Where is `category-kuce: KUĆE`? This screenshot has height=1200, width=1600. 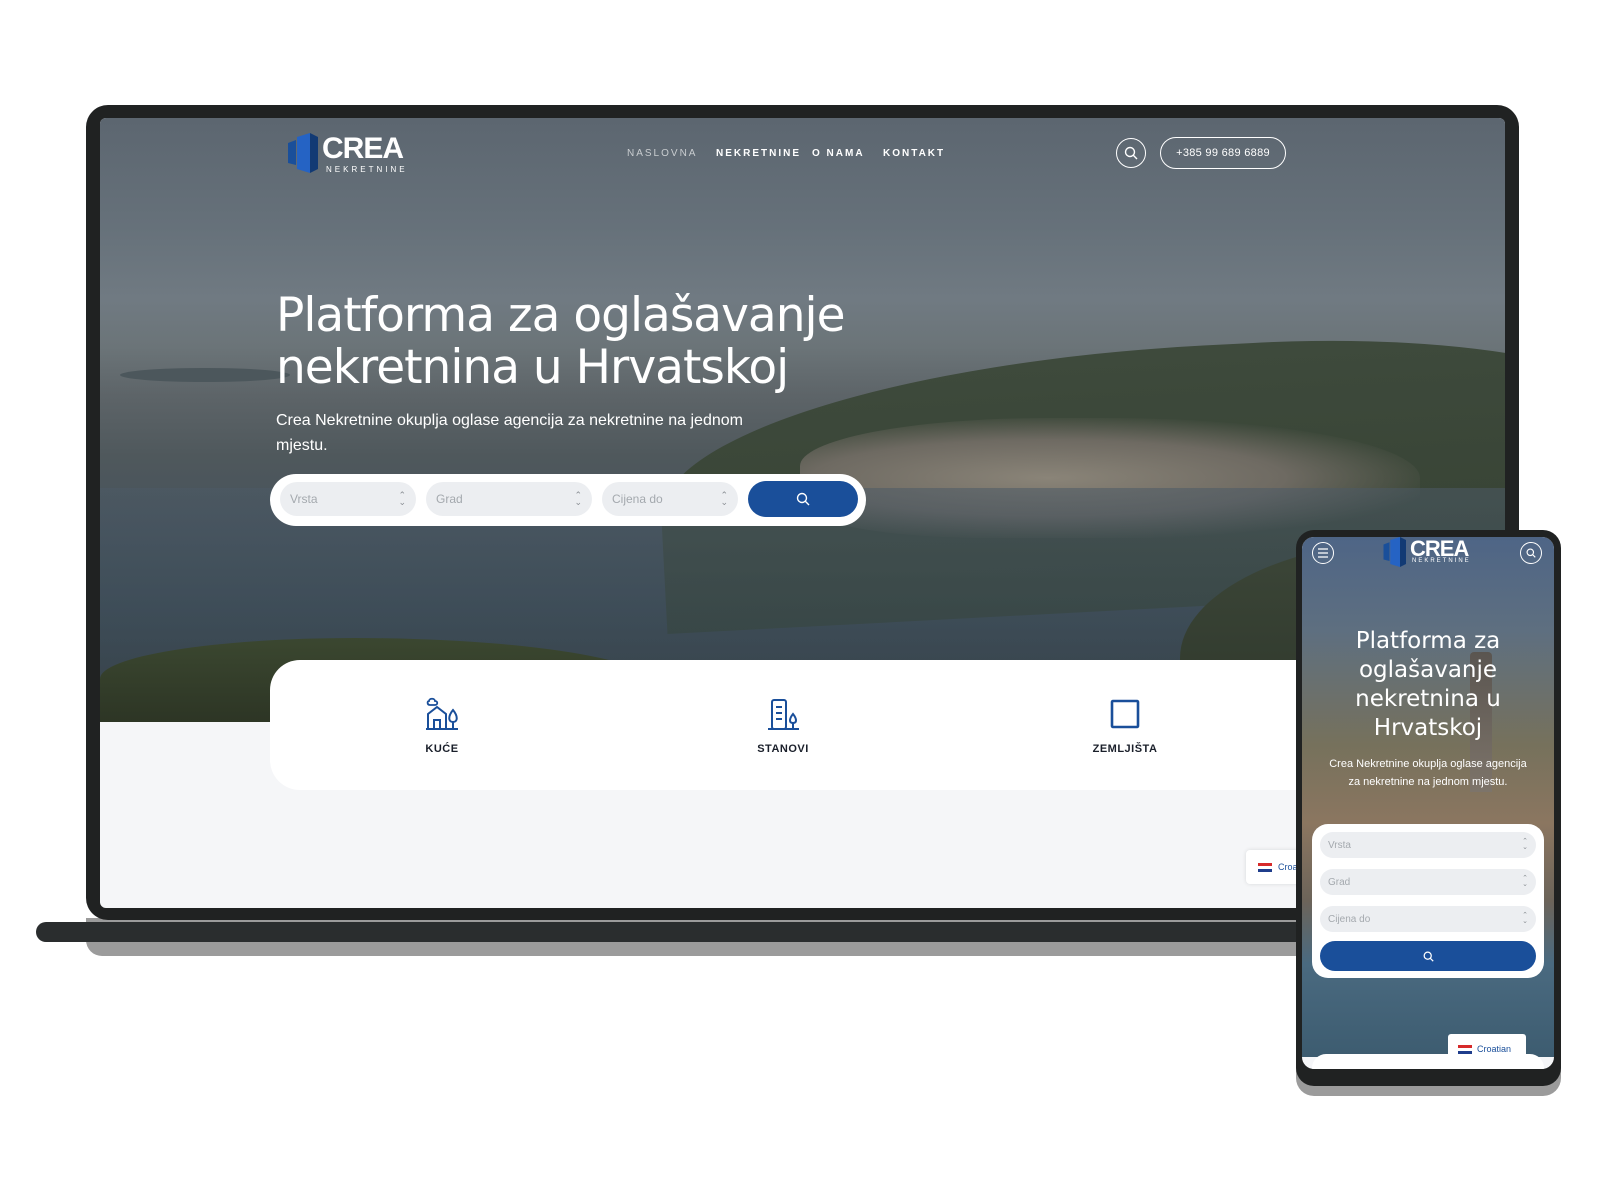
category-kuce: KUĆE is located at coordinates (442, 725).